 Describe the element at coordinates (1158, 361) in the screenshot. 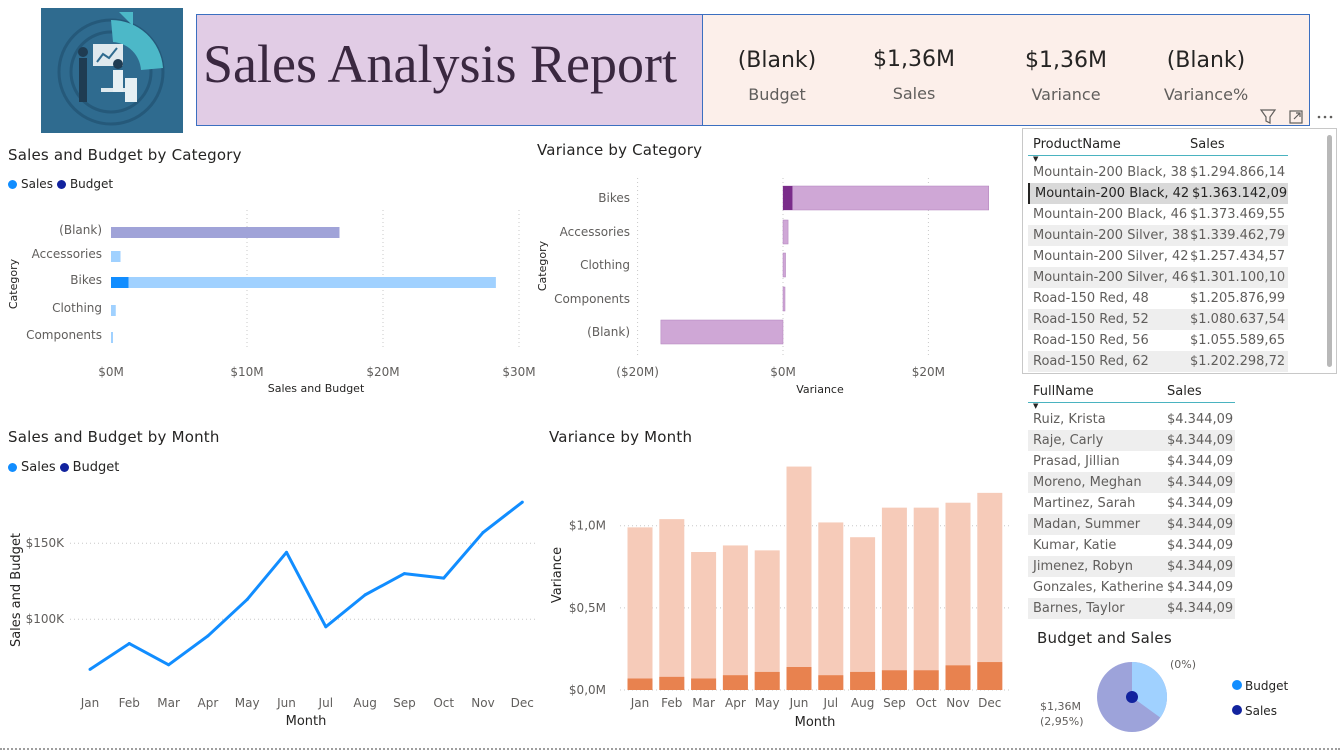

I see `table-row: Road-150 Red, 62 $1.202.298,72` at that location.